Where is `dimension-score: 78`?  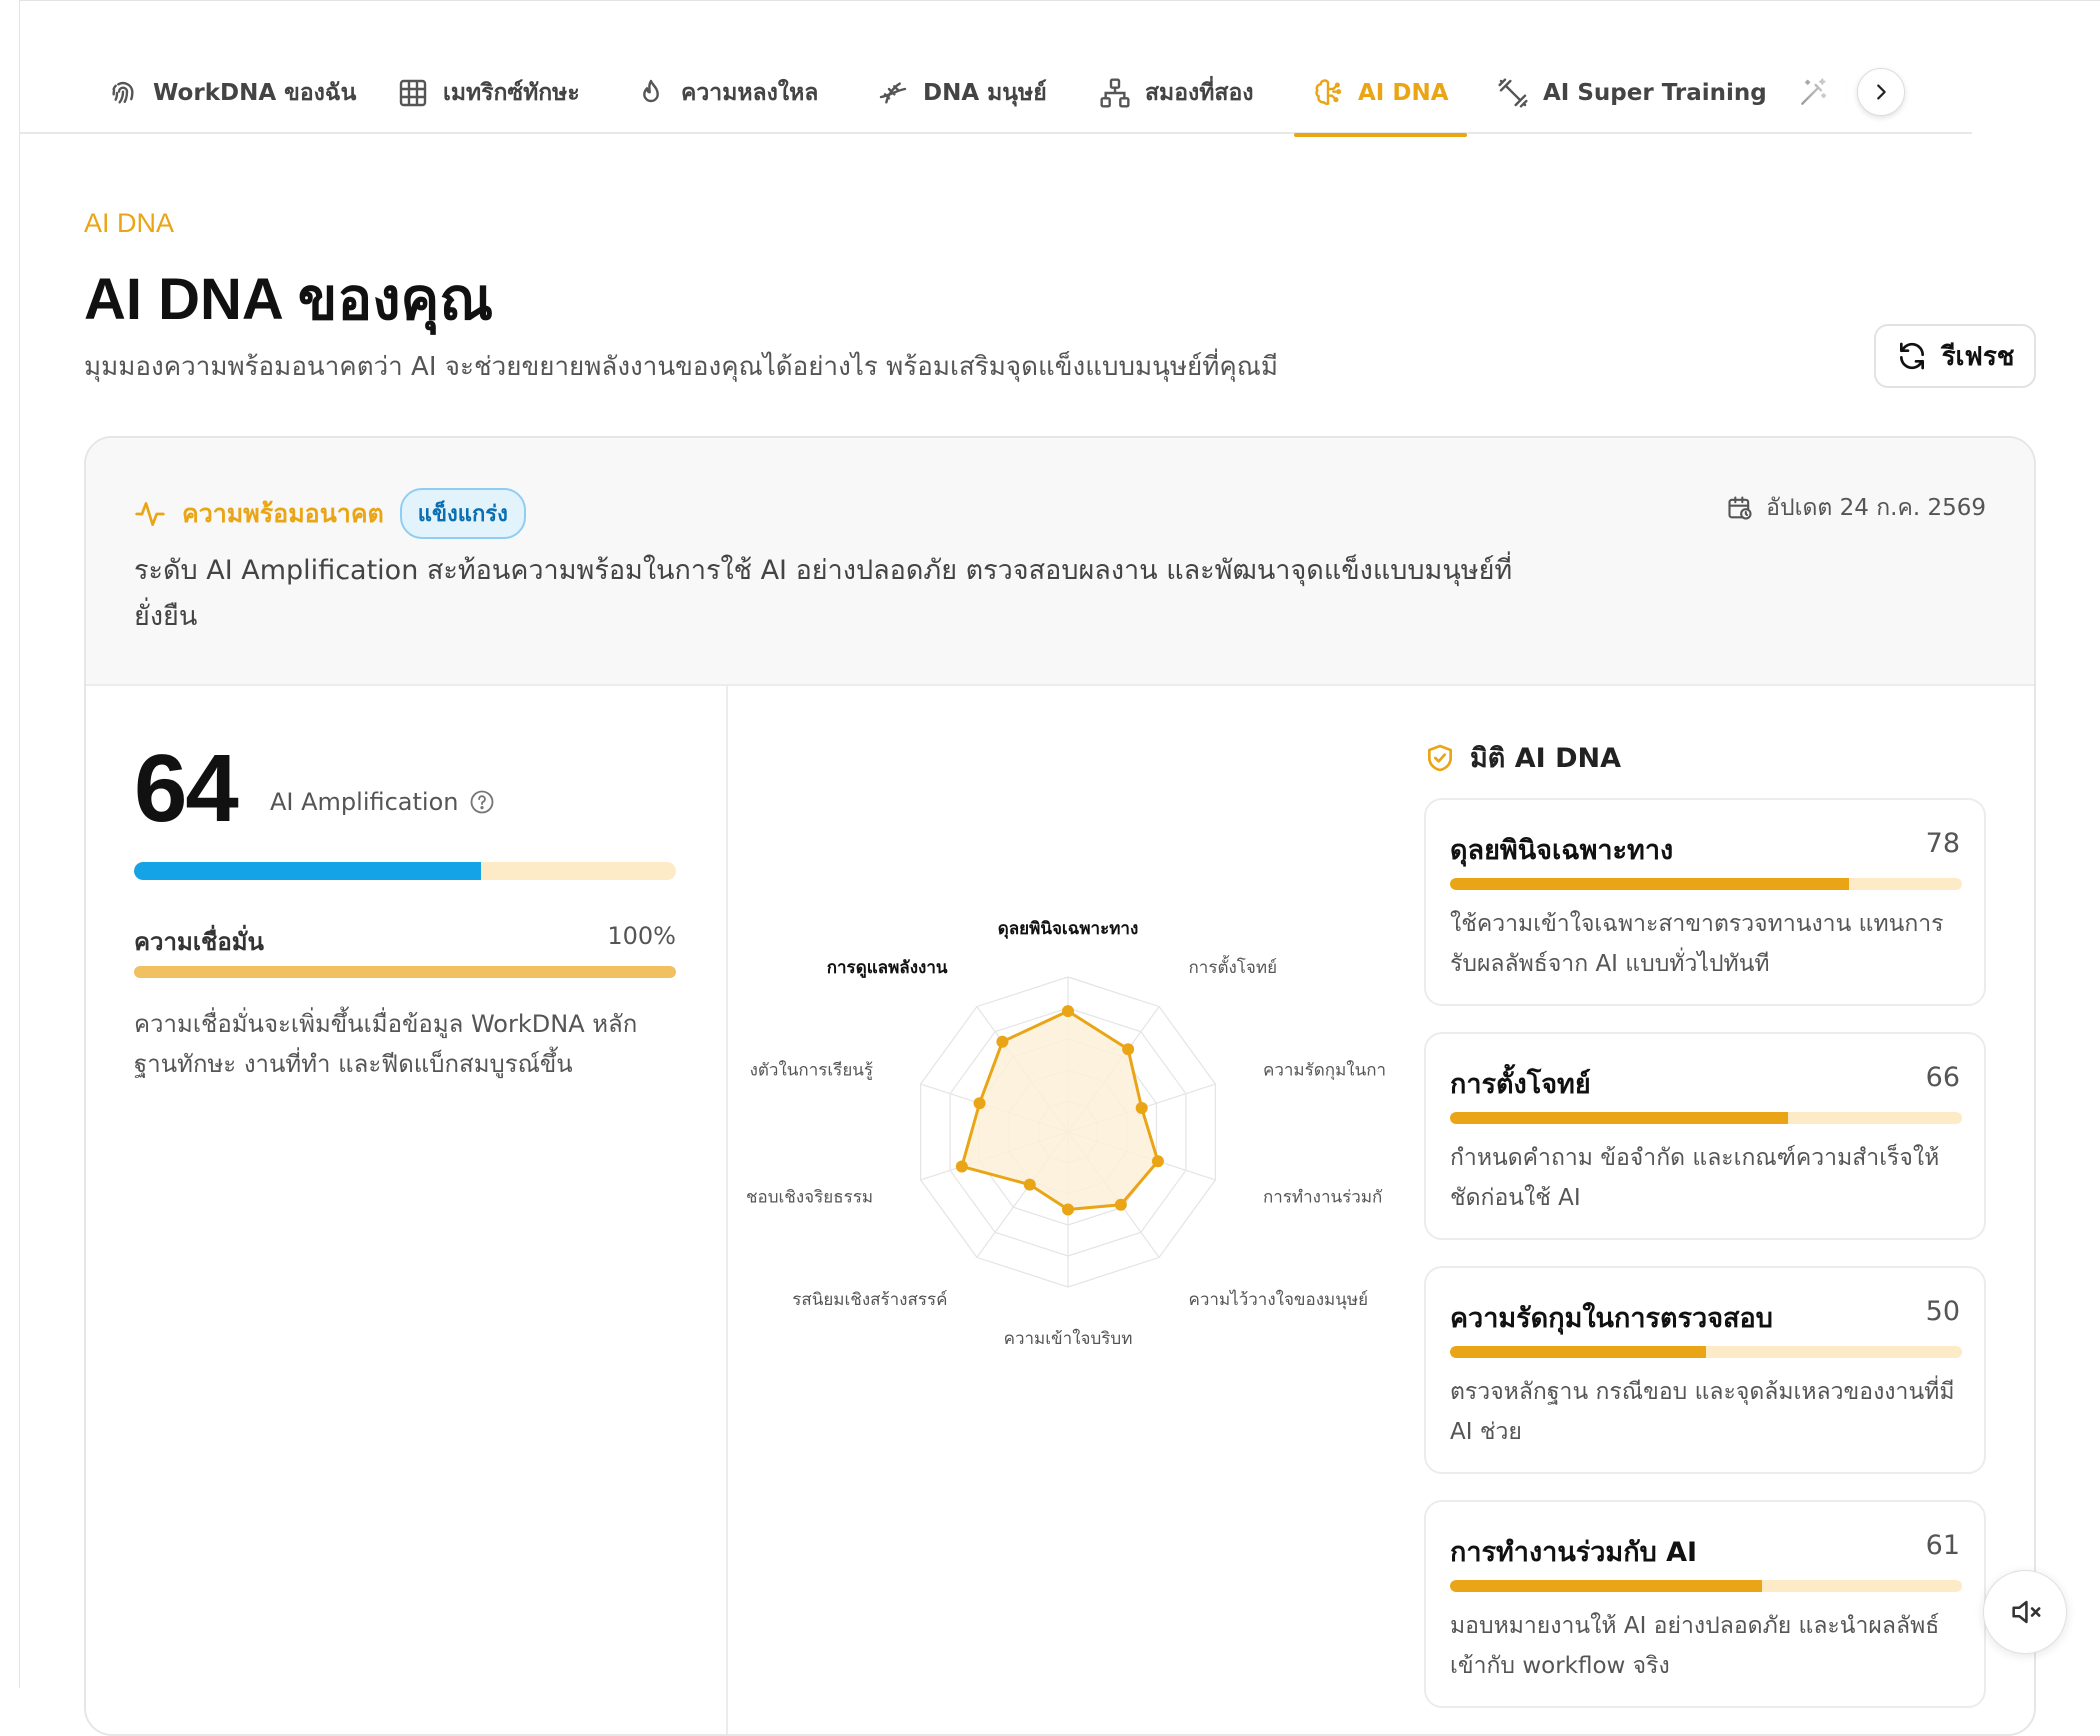 dimension-score: 78 is located at coordinates (1942, 843).